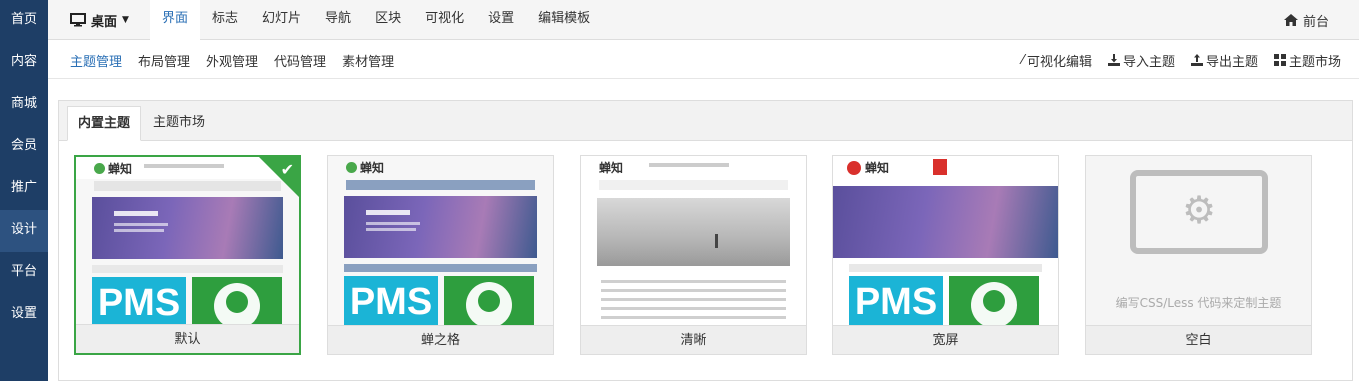  Describe the element at coordinates (1196, 60) in the screenshot. I see `upload-icon` at that location.